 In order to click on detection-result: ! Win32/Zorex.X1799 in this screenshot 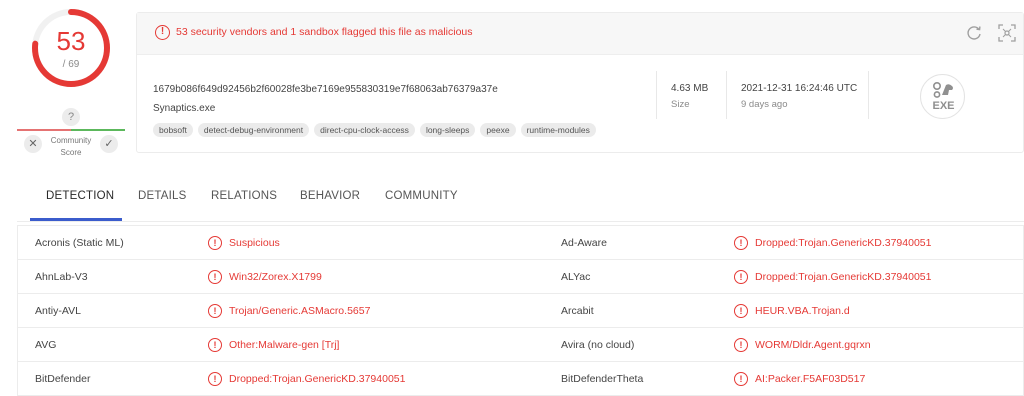, I will do `click(265, 277)`.